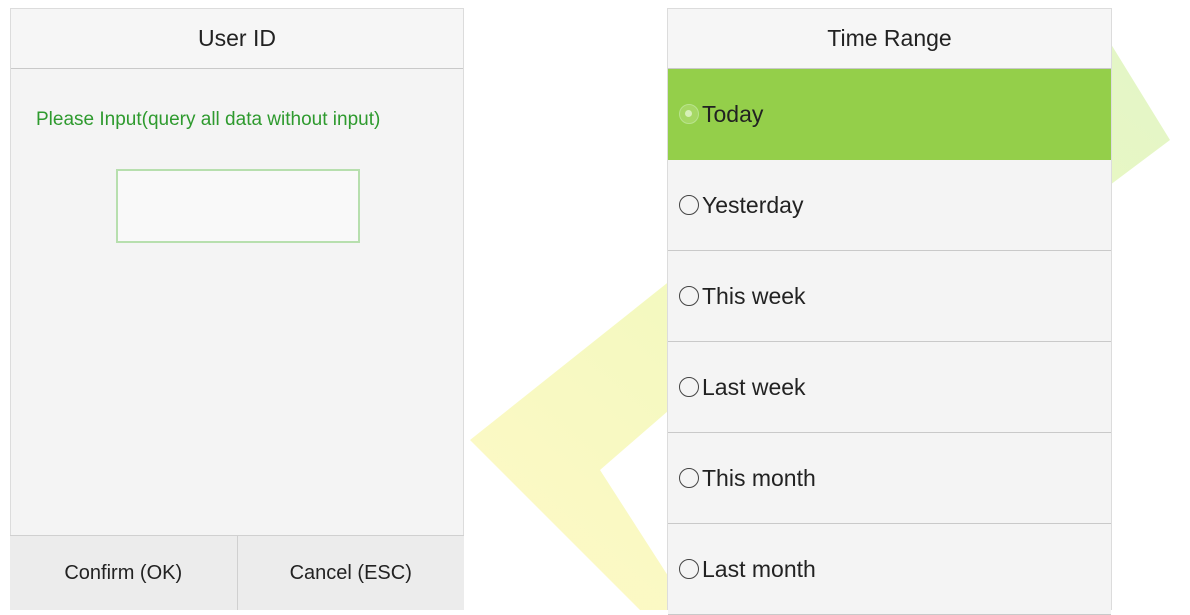  I want to click on option-label: This month, so click(759, 477).